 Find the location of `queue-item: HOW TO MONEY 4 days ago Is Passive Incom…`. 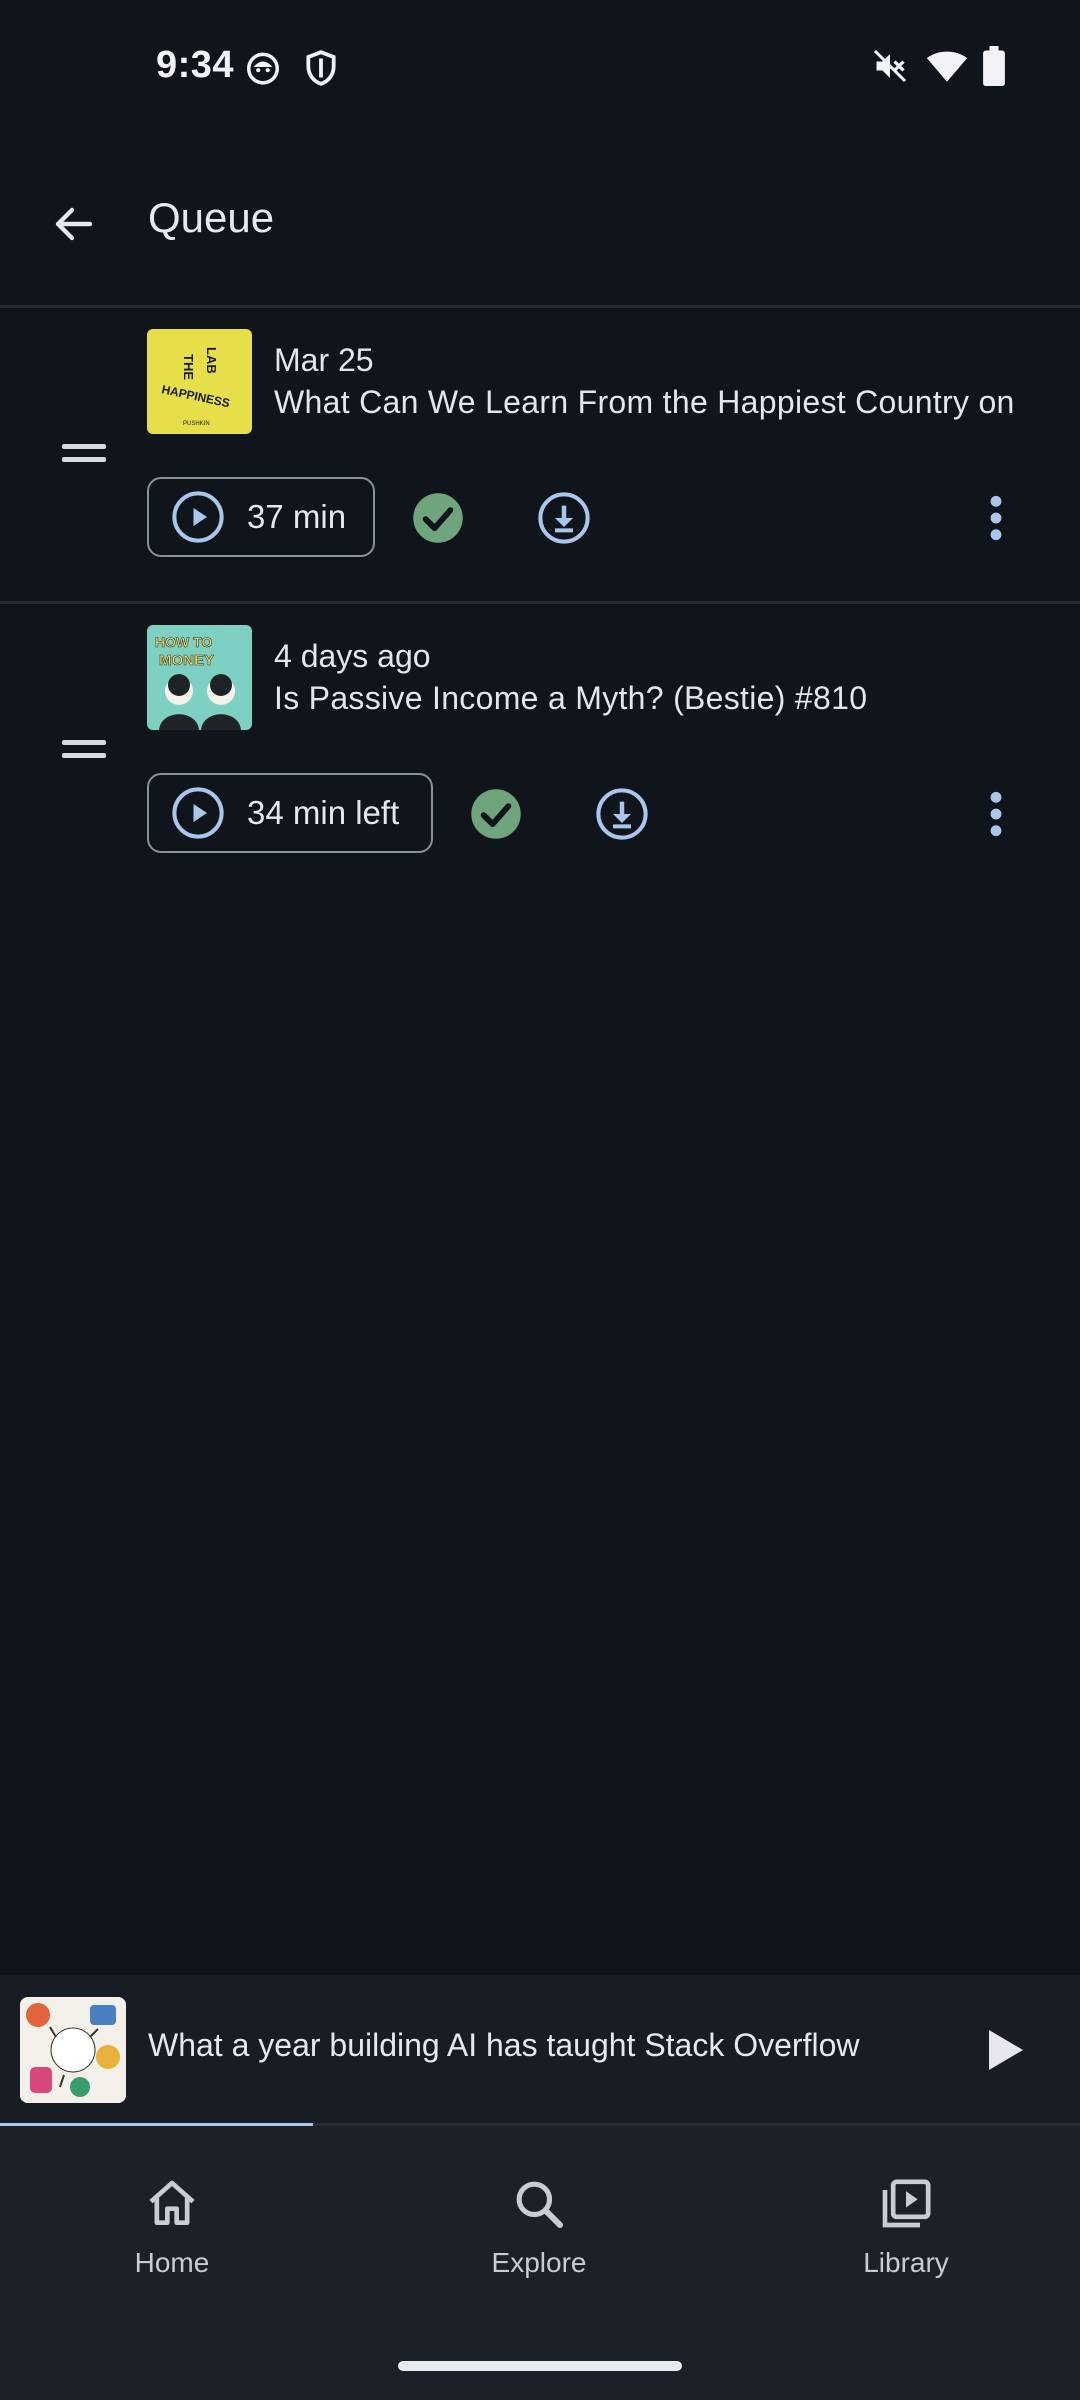

queue-item: HOW TO MONEY 4 days ago Is Passive Incom… is located at coordinates (540, 751).